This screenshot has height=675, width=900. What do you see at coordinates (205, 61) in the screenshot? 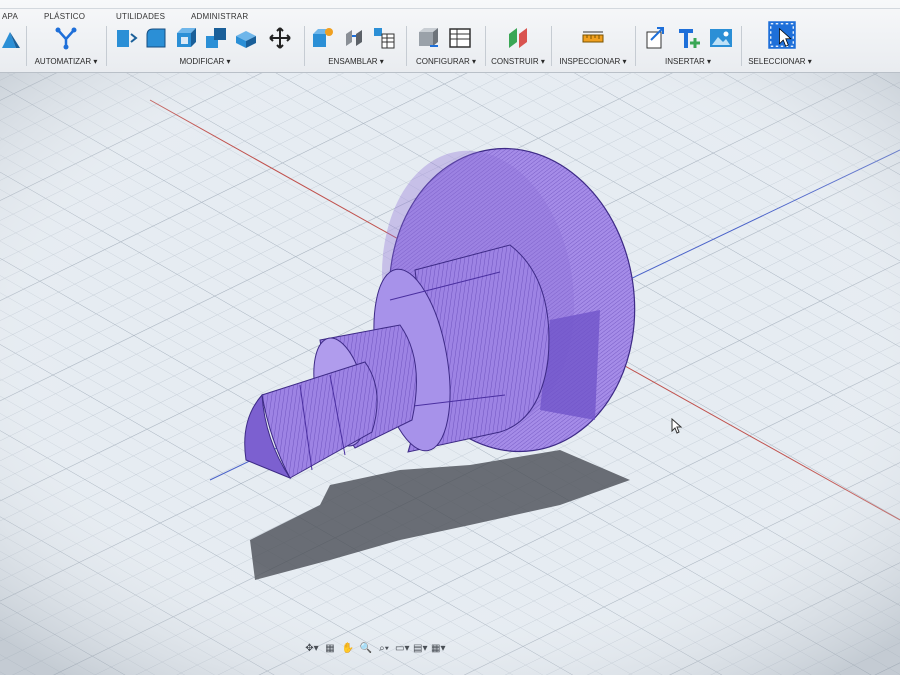
I see `modify-label: MODIFICAR ▾` at bounding box center [205, 61].